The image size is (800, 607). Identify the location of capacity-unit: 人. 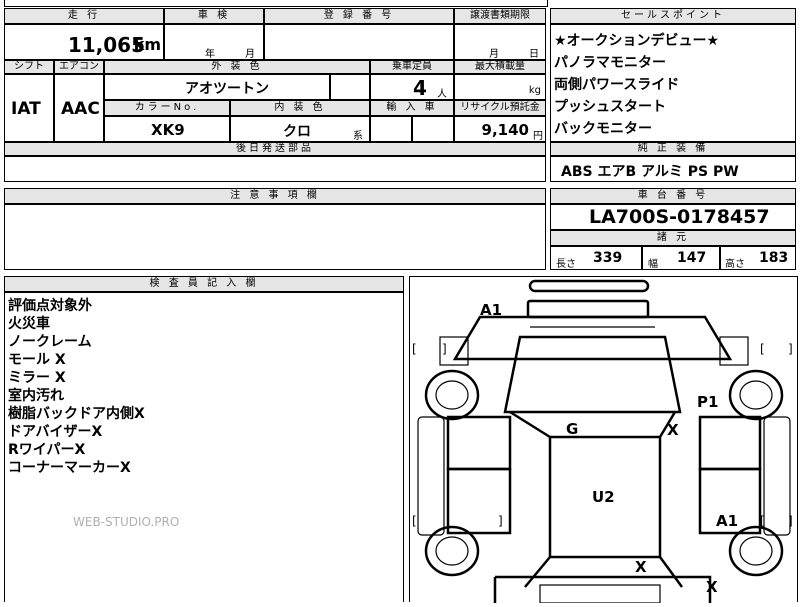
(442, 94).